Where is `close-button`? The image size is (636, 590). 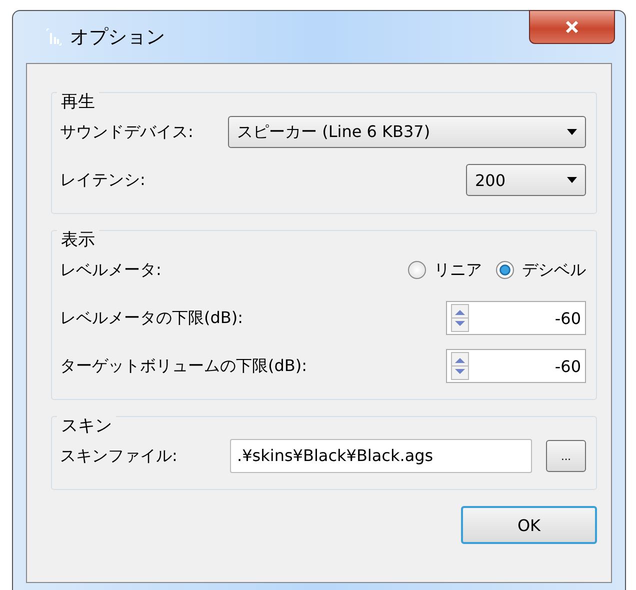
close-button is located at coordinates (572, 27).